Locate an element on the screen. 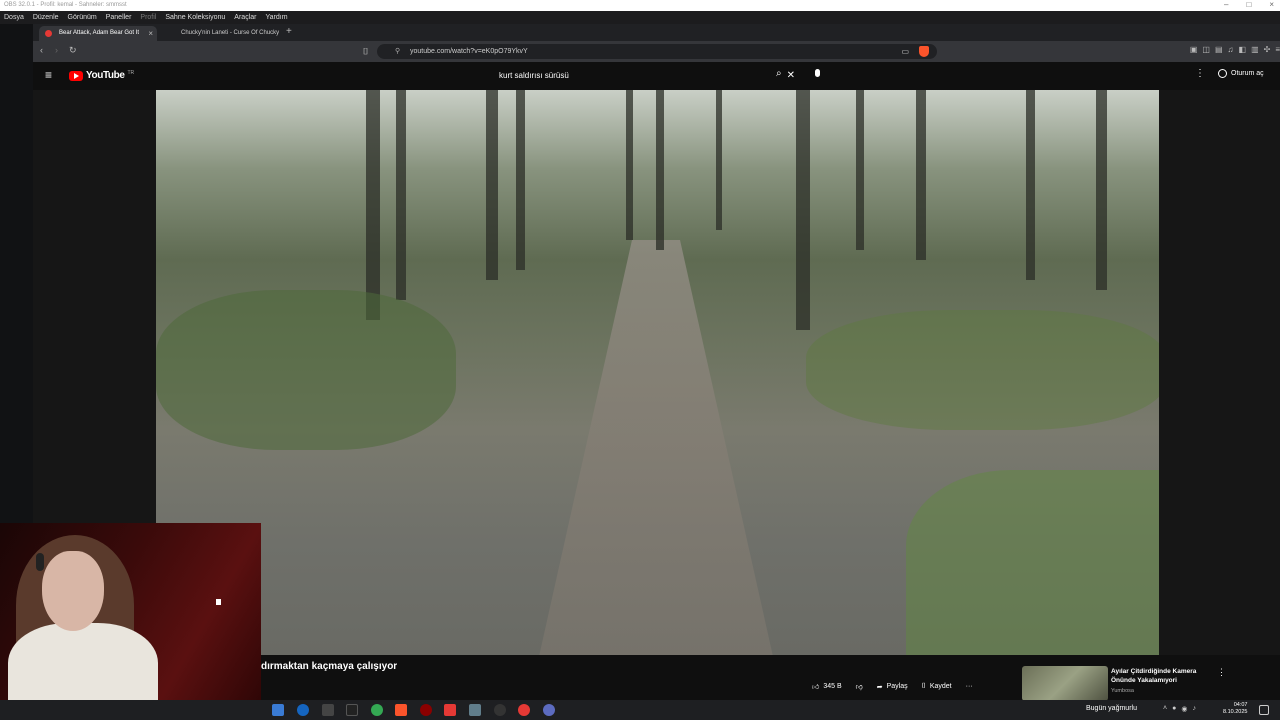 The image size is (1280, 720). wallet-icon: ▥ is located at coordinates (1255, 49).